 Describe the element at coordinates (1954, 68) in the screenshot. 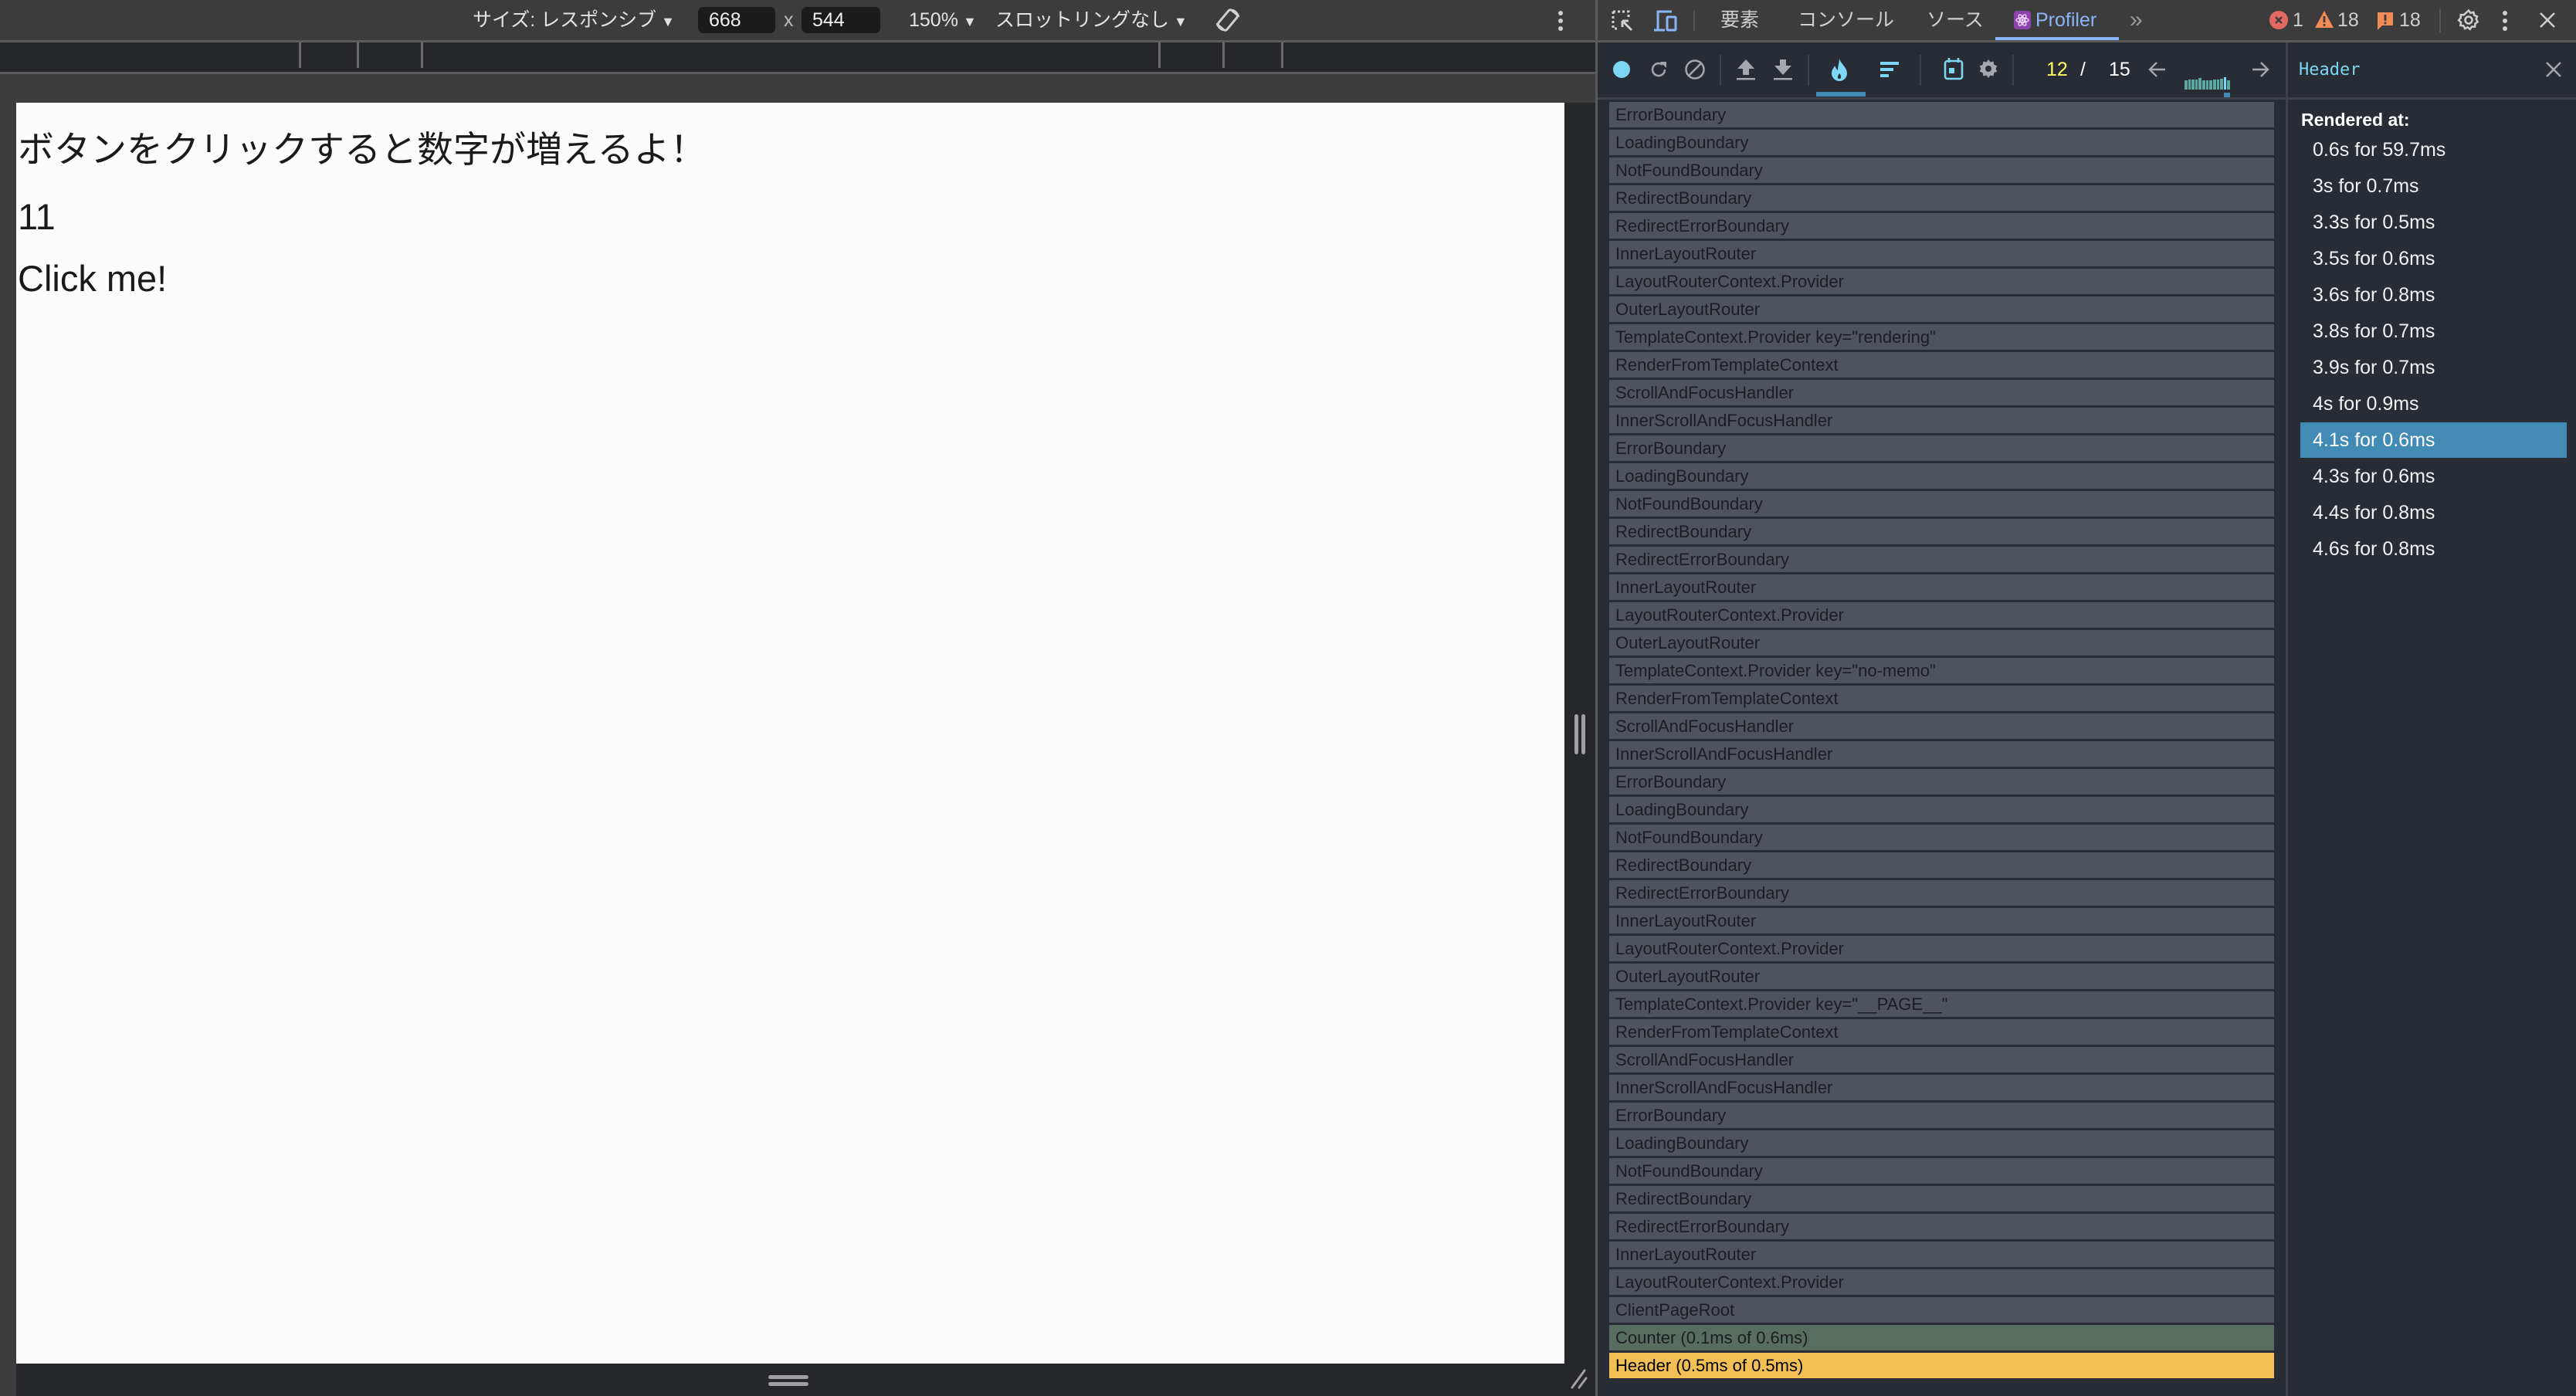

I see `timeline-view-icon` at that location.